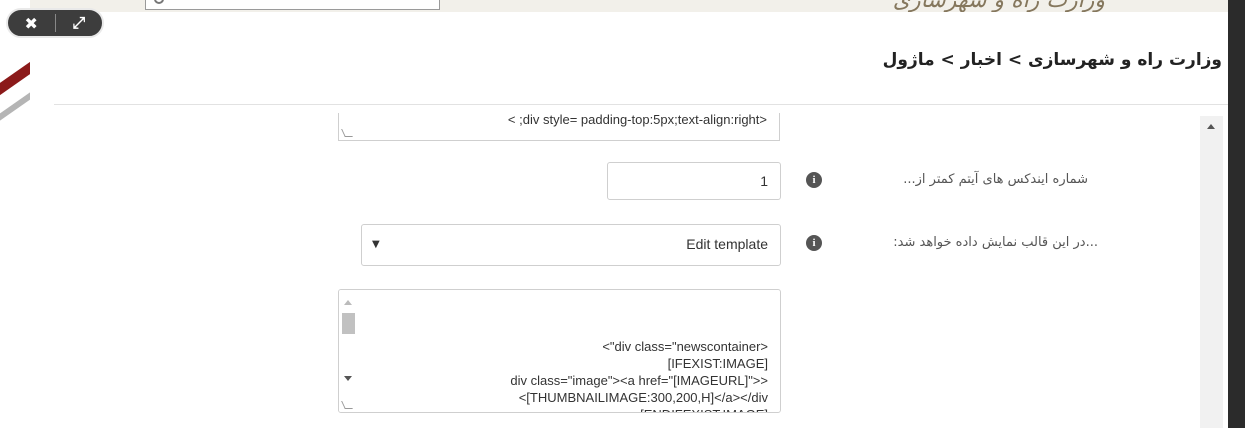 Image resolution: width=1245 pixels, height=428 pixels. What do you see at coordinates (348, 323) in the screenshot?
I see `scroll-thumb` at bounding box center [348, 323].